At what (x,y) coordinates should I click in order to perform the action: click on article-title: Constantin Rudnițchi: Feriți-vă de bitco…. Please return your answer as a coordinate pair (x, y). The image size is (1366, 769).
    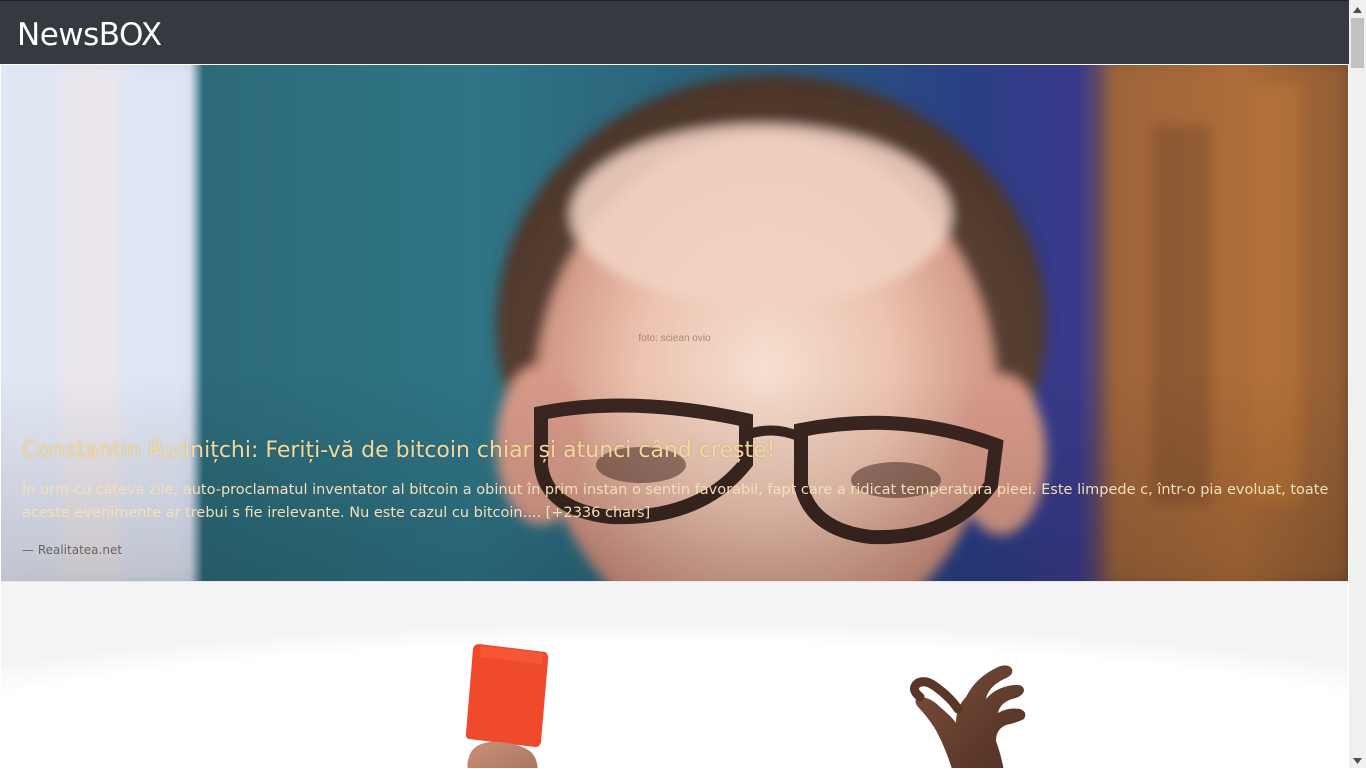
    Looking at the image, I should click on (672, 451).